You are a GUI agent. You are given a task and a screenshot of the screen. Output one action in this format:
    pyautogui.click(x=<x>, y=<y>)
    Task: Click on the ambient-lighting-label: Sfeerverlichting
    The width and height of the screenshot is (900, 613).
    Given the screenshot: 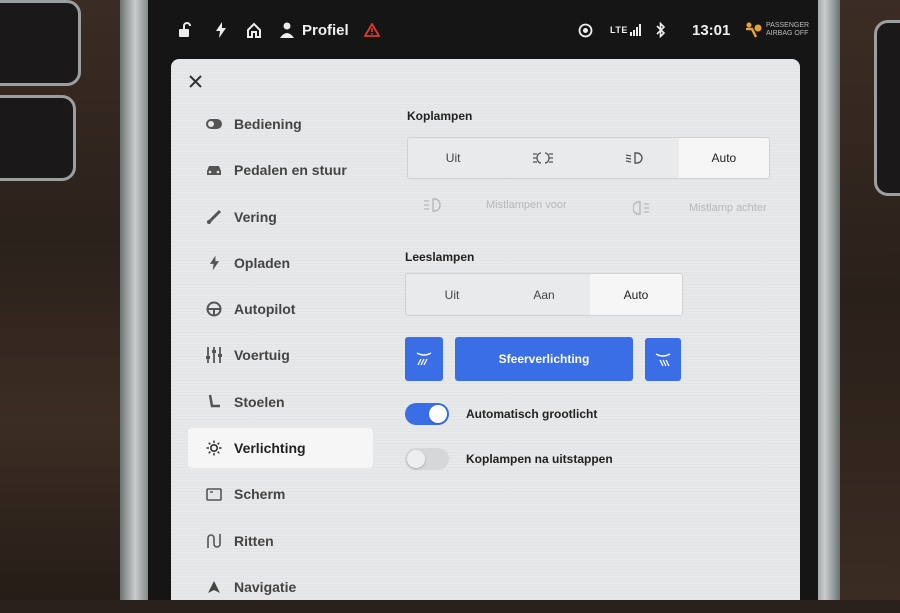 What is the action you would take?
    pyautogui.click(x=544, y=359)
    